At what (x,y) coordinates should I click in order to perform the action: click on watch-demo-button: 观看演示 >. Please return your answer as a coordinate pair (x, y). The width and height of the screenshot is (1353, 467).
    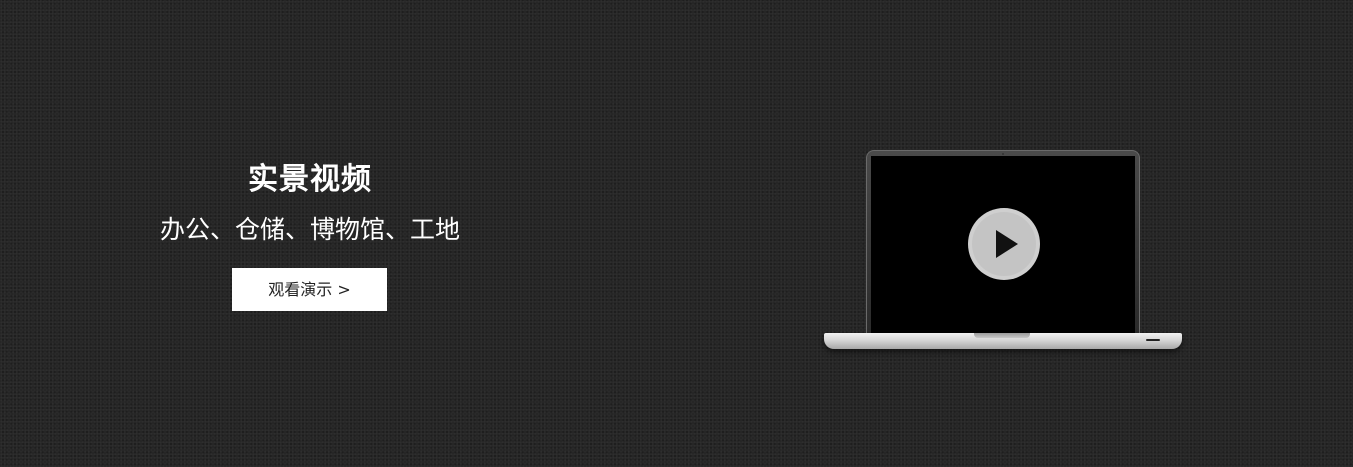
    Looking at the image, I should click on (309, 289).